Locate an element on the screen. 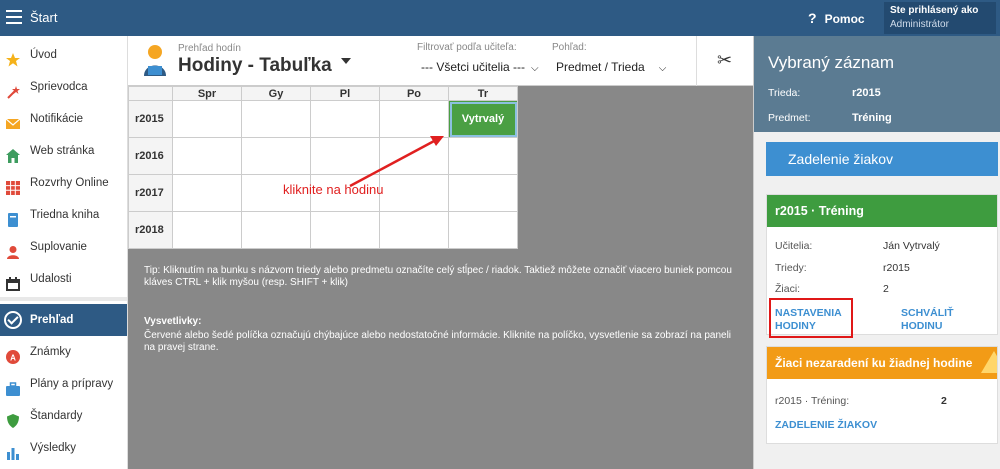 This screenshot has width=1000, height=469. approve-lesson-link: SCHVÁLIŤ HODINU is located at coordinates (937, 320).